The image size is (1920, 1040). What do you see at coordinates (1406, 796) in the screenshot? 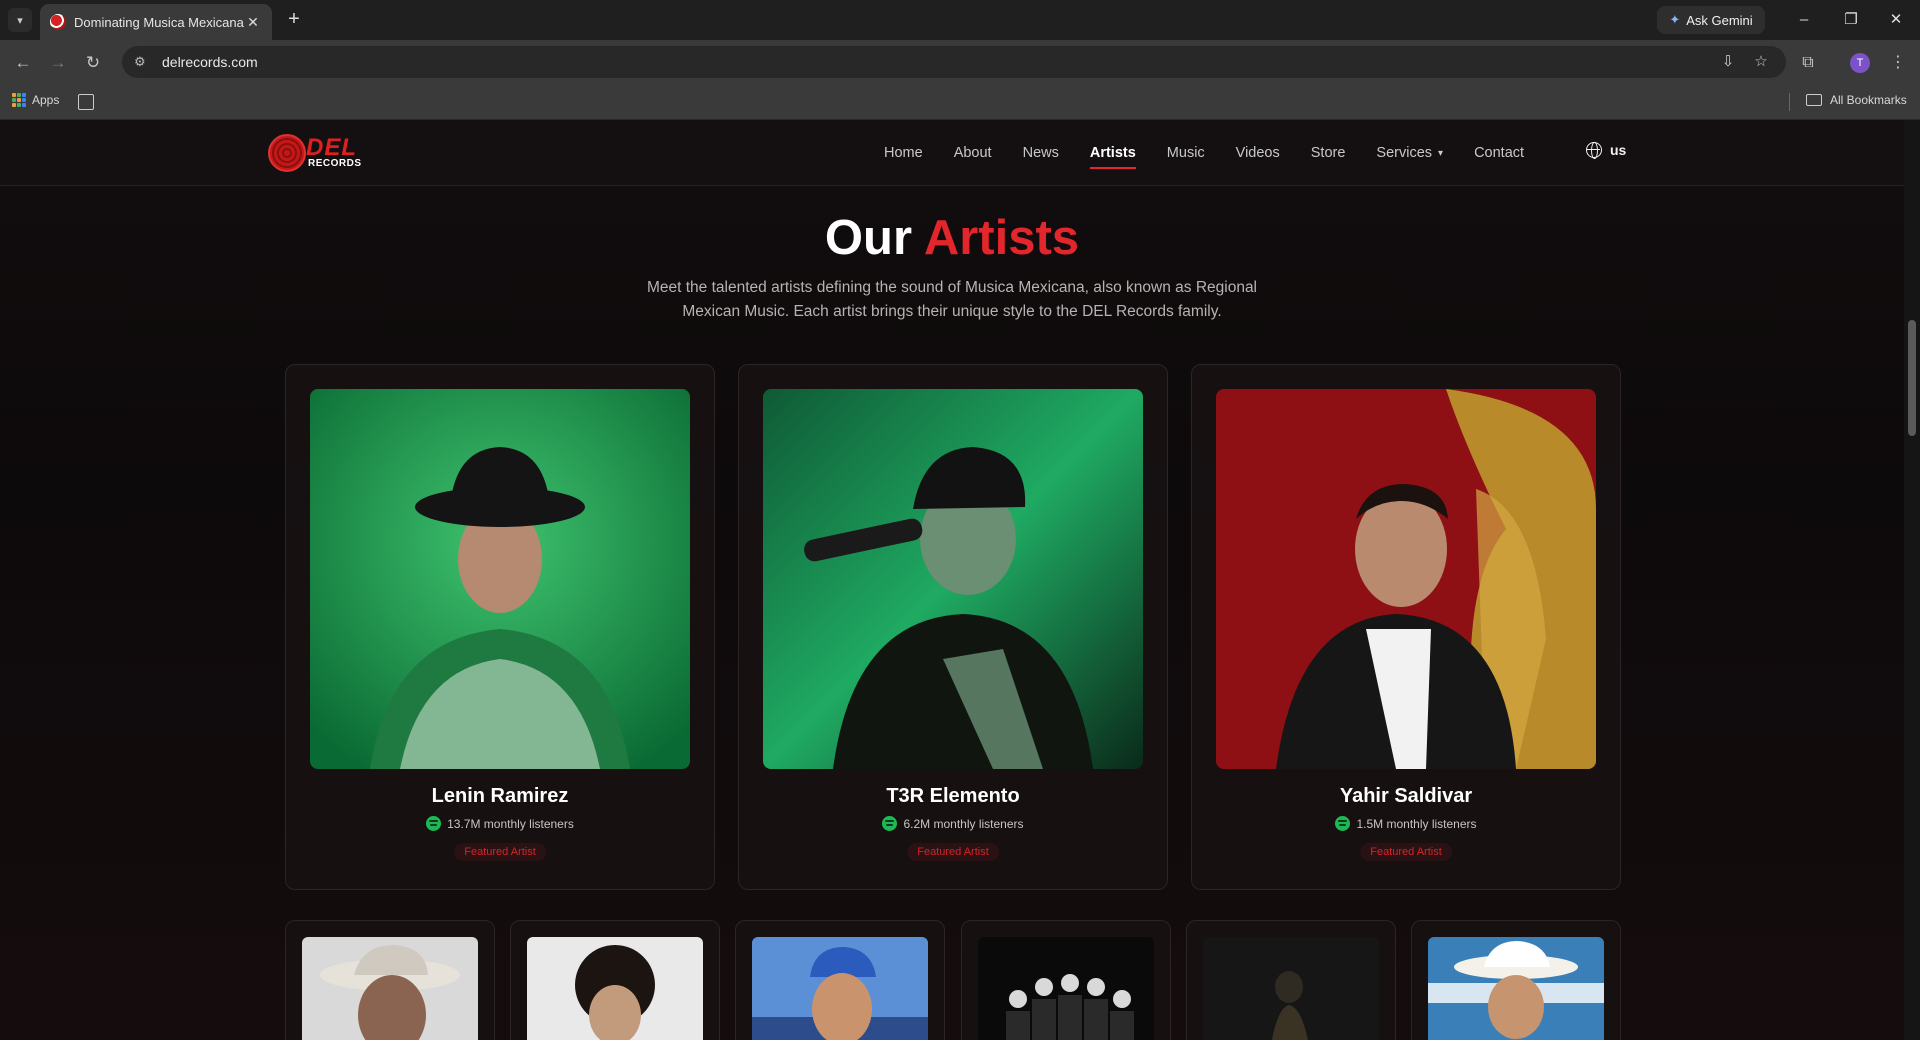
I see `artist-name: Yahir Saldivar` at bounding box center [1406, 796].